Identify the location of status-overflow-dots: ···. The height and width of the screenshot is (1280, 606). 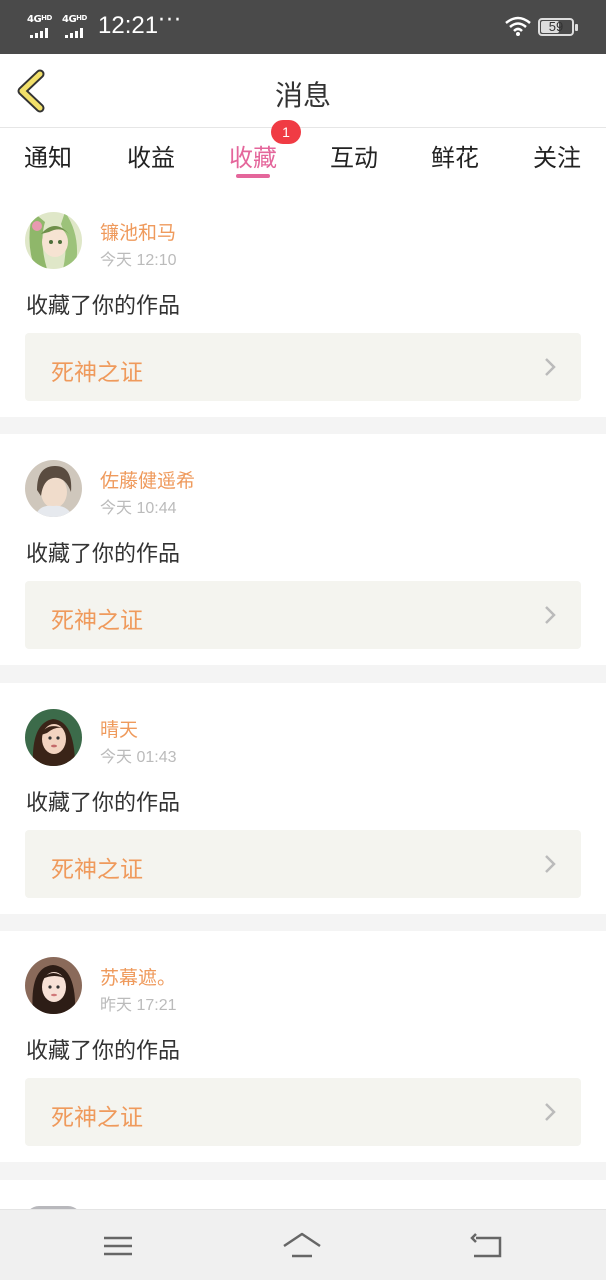
(170, 20).